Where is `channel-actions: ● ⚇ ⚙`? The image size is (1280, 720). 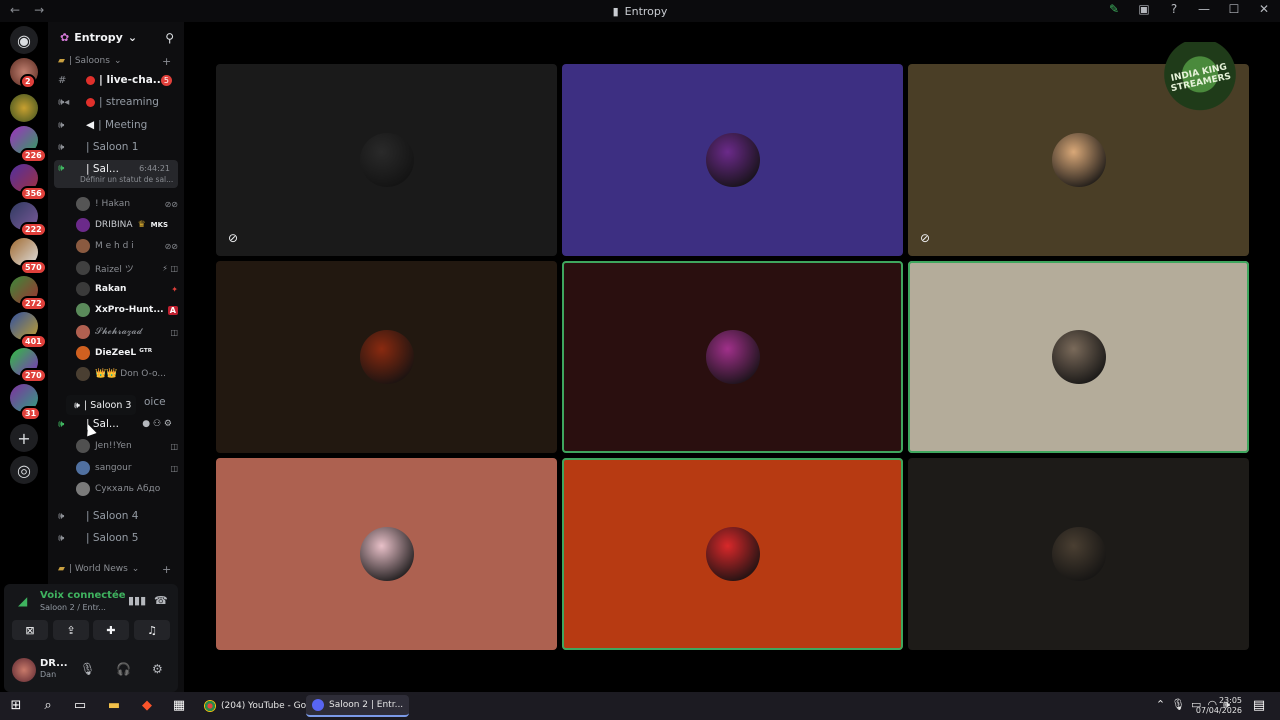
channel-actions: ● ⚇ ⚙ is located at coordinates (157, 424).